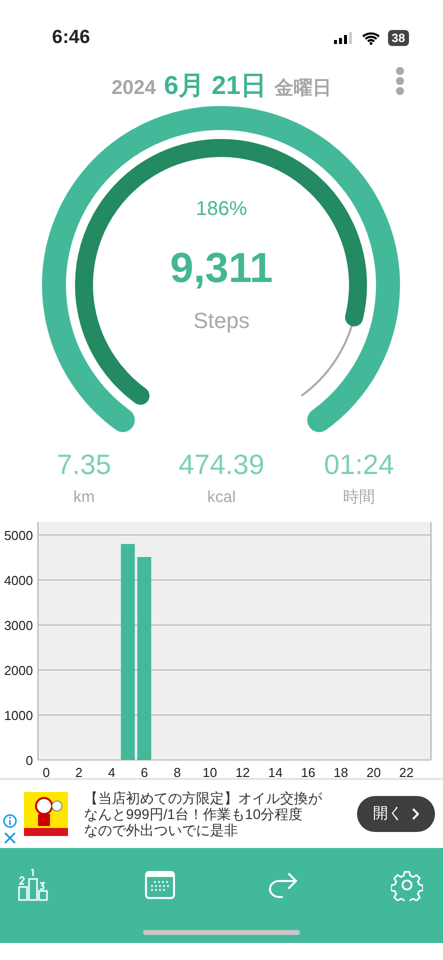  What do you see at coordinates (79, 771) in the screenshot?
I see `x-tick-label: 2` at bounding box center [79, 771].